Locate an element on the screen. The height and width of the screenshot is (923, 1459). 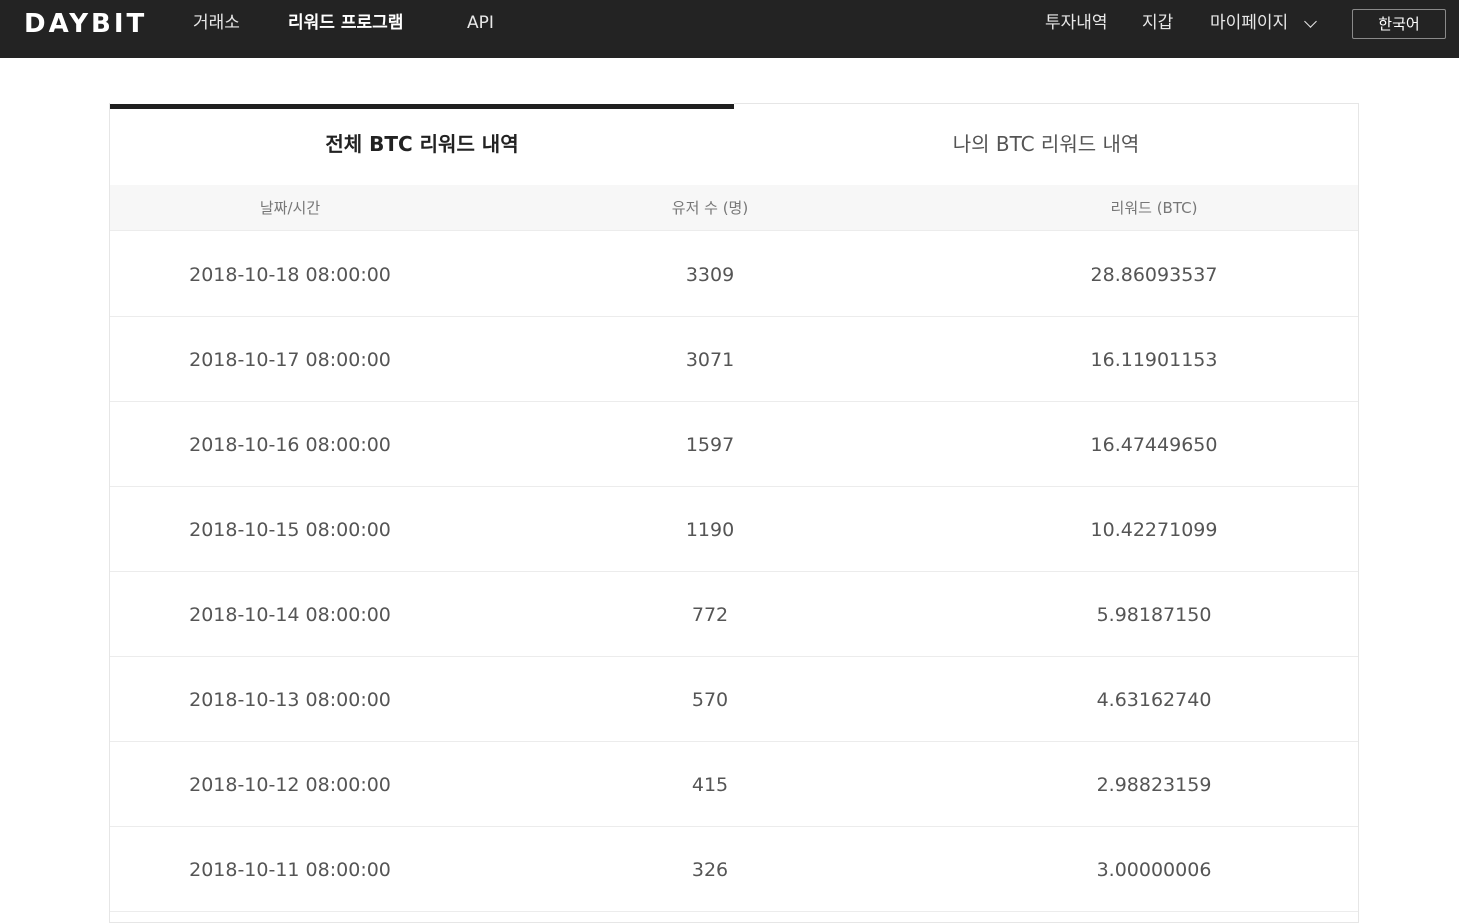
cell-user-count: 1190 is located at coordinates (710, 530).